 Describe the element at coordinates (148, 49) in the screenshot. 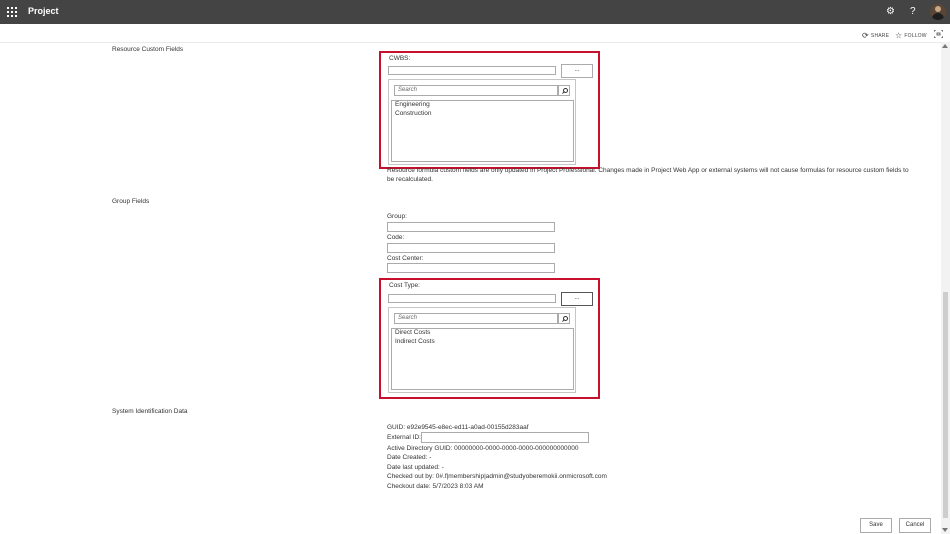

I see `resource-custom-fields-heading: Resource Custom Fields` at that location.